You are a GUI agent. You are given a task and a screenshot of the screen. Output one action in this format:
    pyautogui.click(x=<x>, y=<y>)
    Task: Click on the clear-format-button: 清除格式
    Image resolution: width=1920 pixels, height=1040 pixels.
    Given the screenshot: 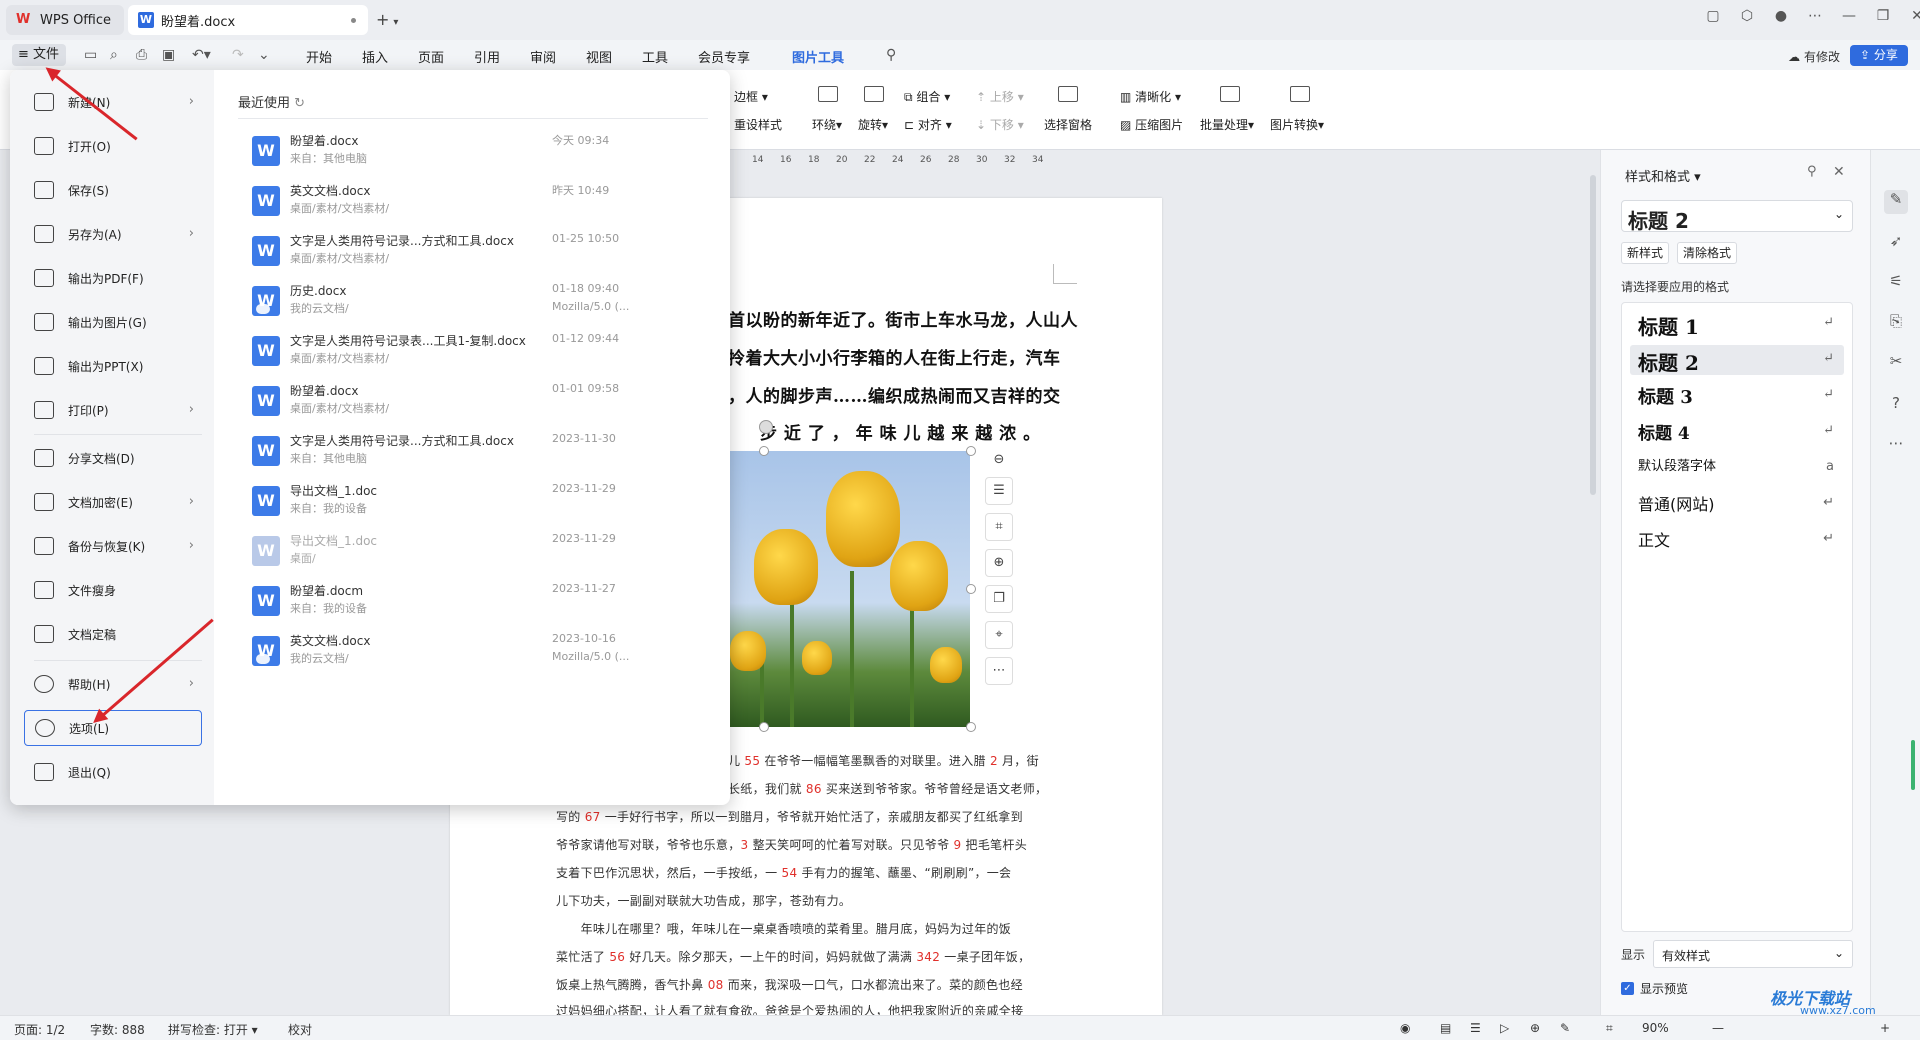 What is the action you would take?
    pyautogui.click(x=1707, y=253)
    